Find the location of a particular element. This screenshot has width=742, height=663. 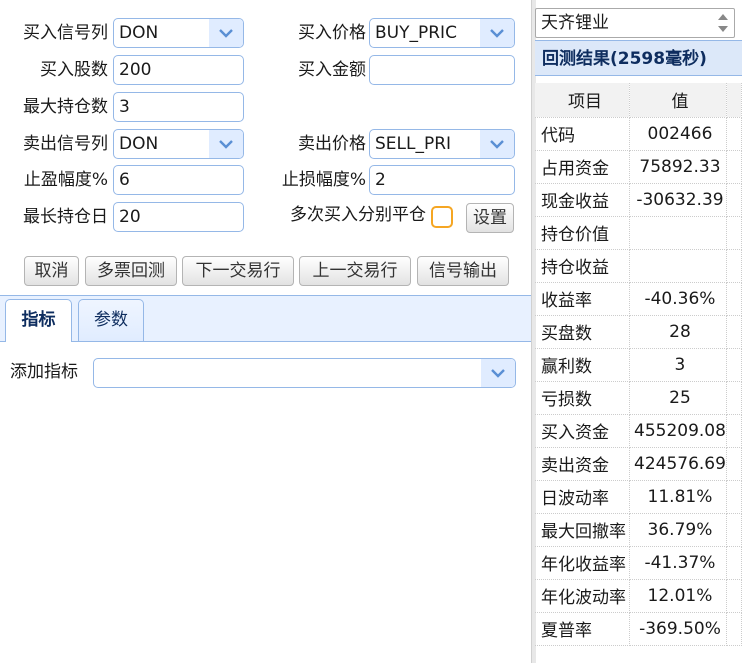

buy-shares-label: 买入股数 is located at coordinates (74, 70).